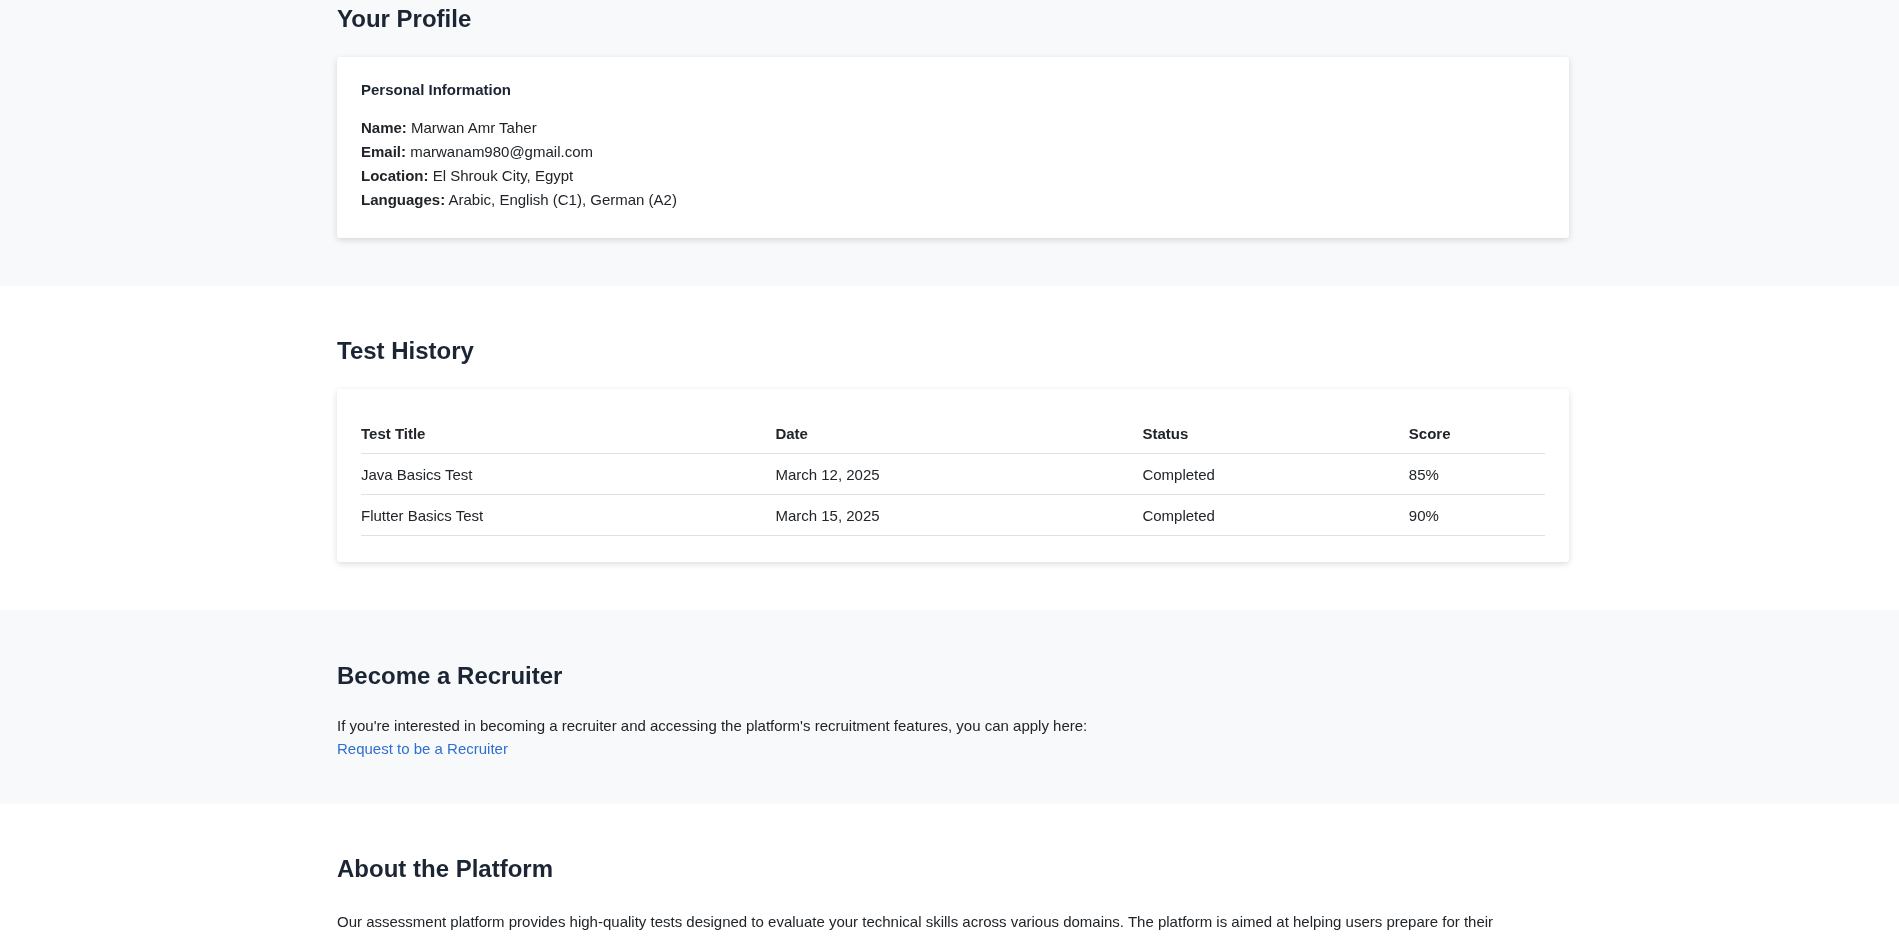 The image size is (1899, 946). Describe the element at coordinates (445, 869) in the screenshot. I see `section-heading: About the Platform` at that location.